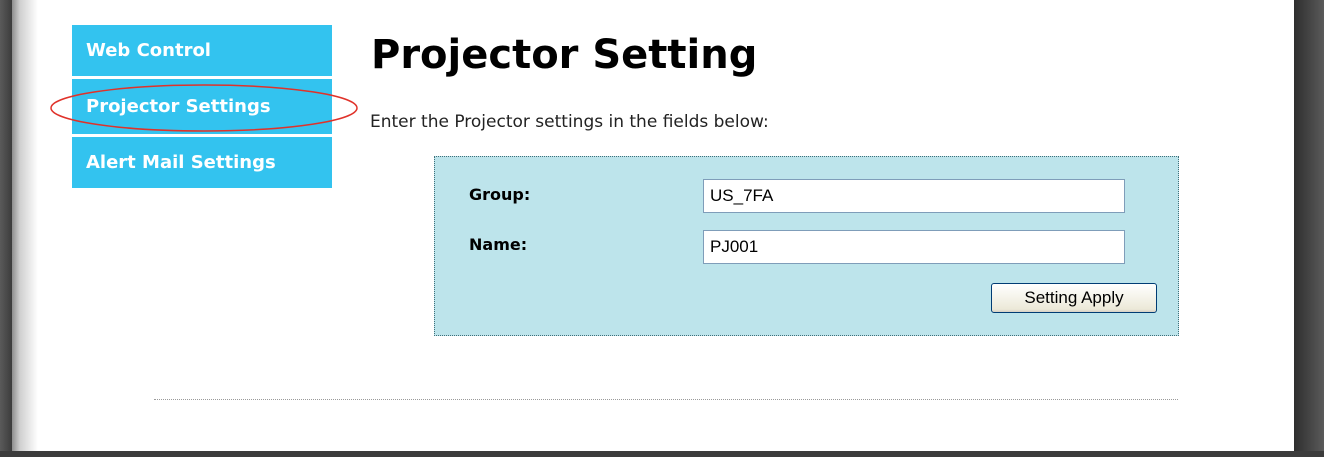 This screenshot has height=457, width=1324. Describe the element at coordinates (1074, 298) in the screenshot. I see `setting-apply-button: Setting Apply` at that location.